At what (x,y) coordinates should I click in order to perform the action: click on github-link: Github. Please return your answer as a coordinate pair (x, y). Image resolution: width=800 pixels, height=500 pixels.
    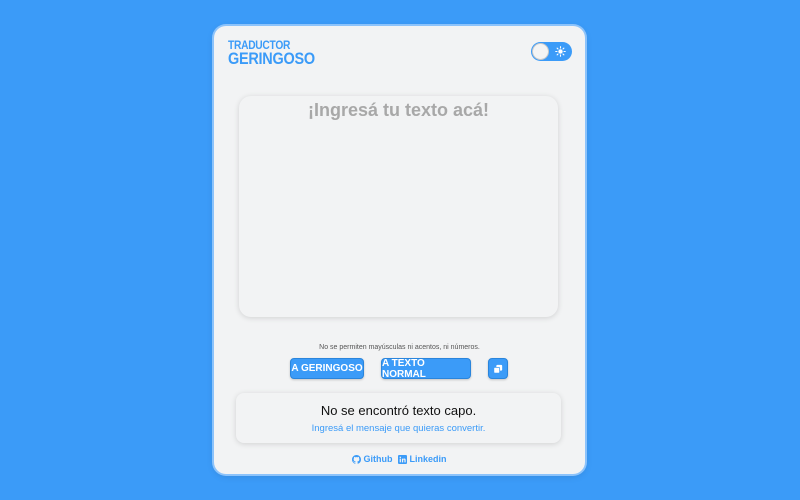
    Looking at the image, I should click on (372, 459).